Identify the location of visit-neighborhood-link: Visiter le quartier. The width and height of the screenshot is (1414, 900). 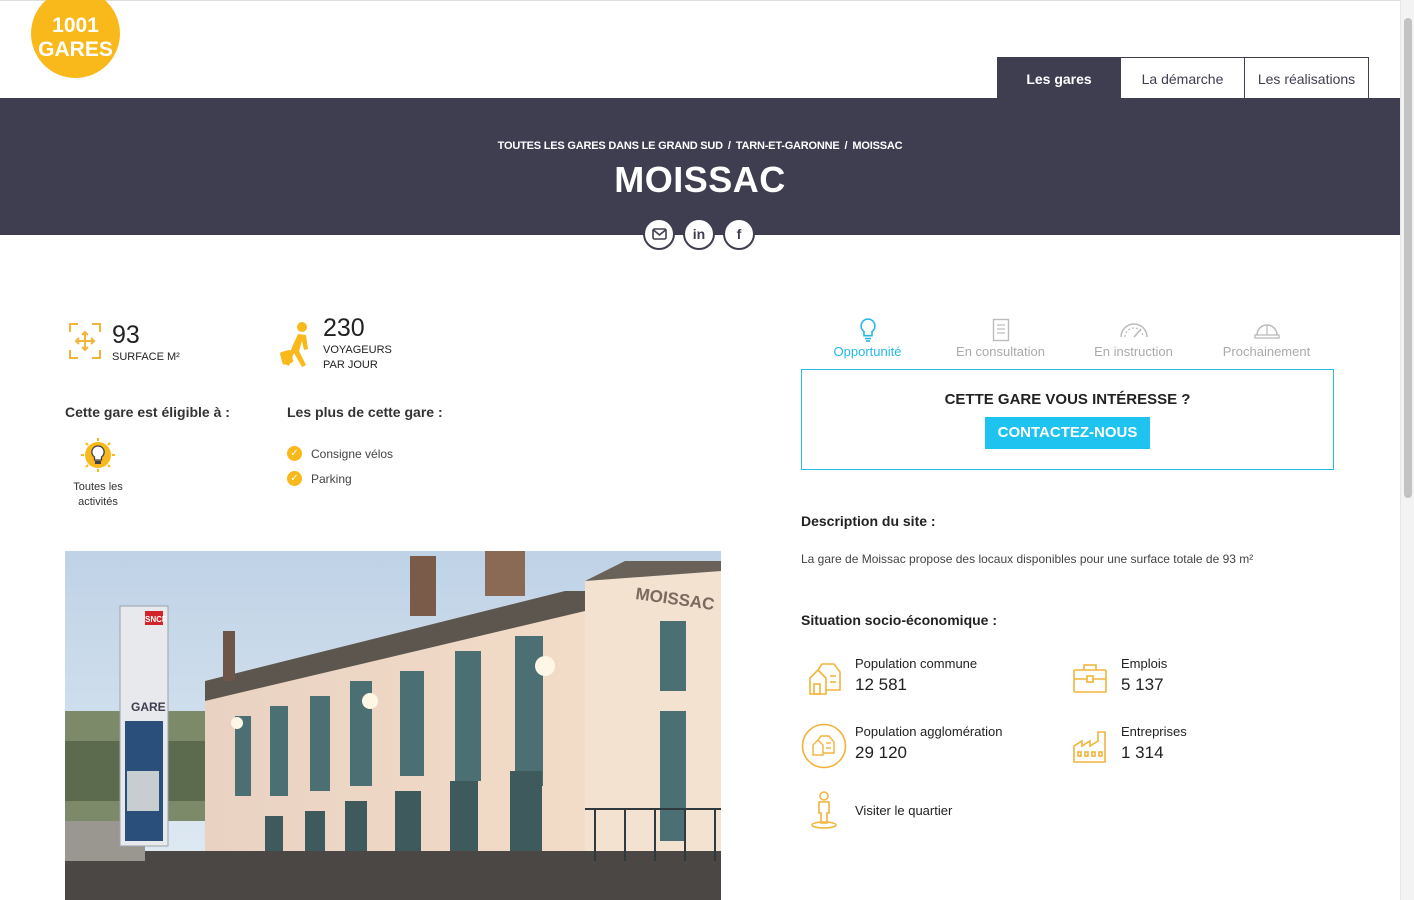
(876, 810).